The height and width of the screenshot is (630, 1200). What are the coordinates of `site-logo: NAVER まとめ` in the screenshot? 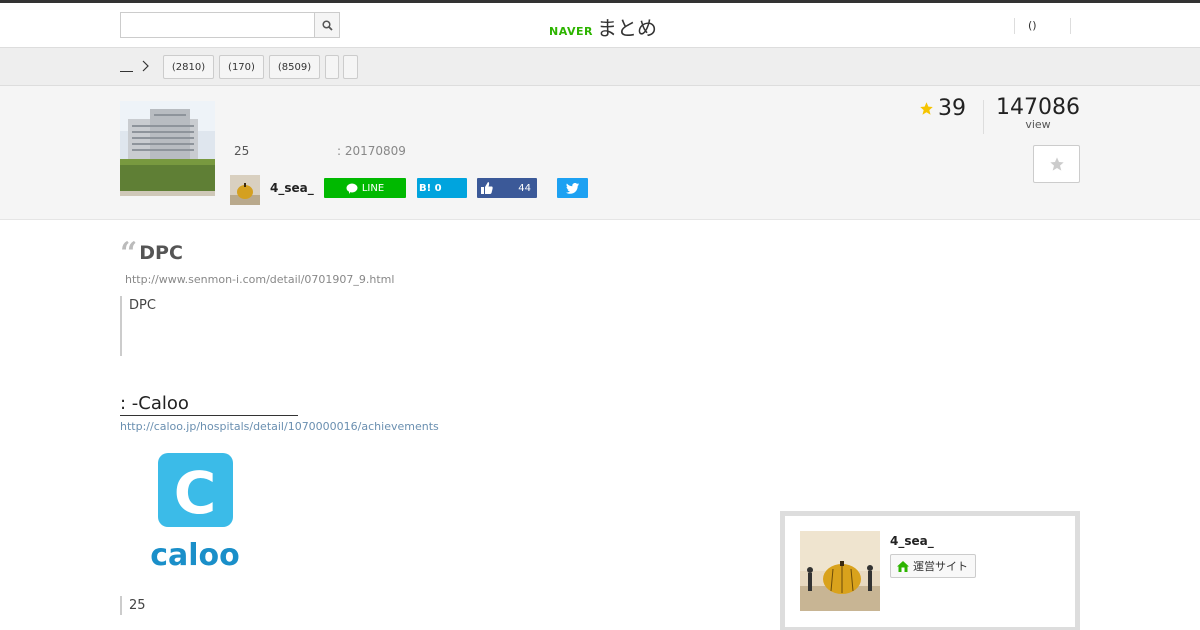 It's located at (603, 26).